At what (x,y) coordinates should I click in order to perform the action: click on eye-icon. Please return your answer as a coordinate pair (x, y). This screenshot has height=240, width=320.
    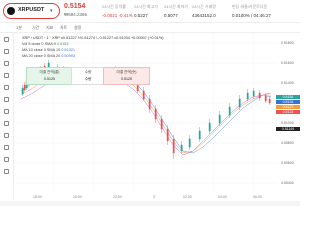
    Looking at the image, I should click on (6, 159).